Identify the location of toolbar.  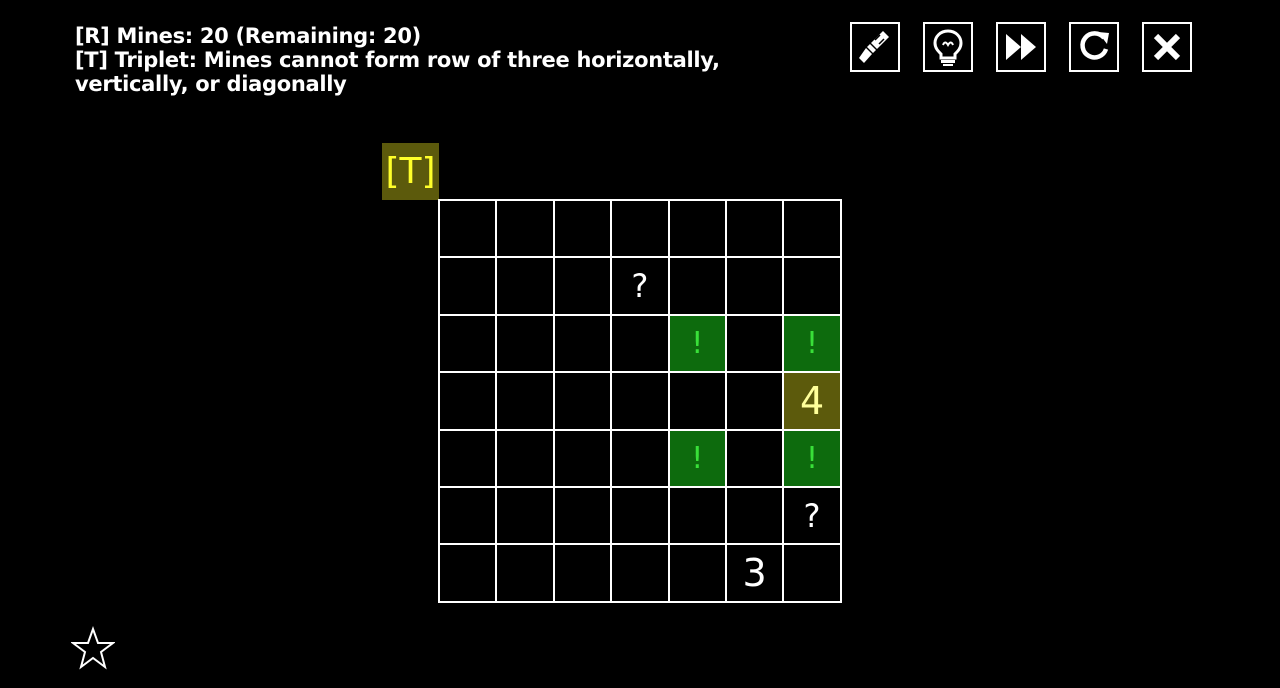
(1032, 47).